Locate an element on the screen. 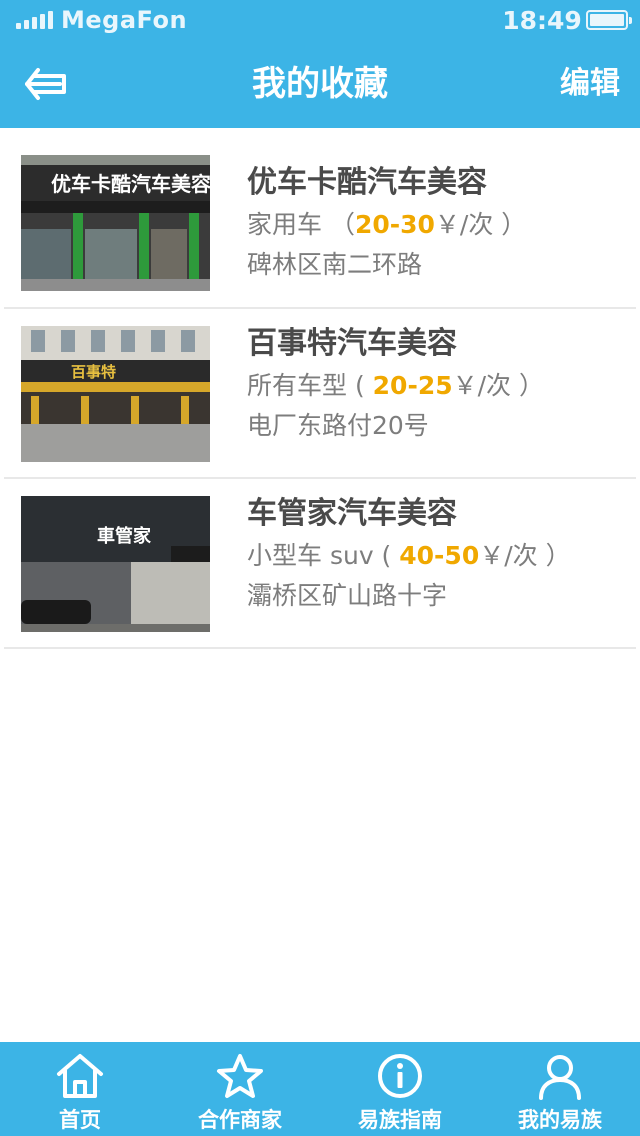  status-time: 18:49 is located at coordinates (542, 20).